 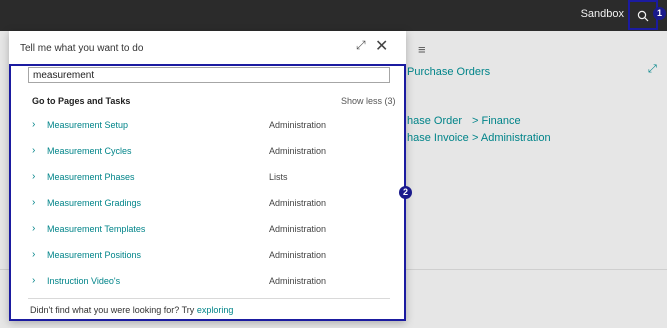 I want to click on search-icon, so click(x=643, y=16).